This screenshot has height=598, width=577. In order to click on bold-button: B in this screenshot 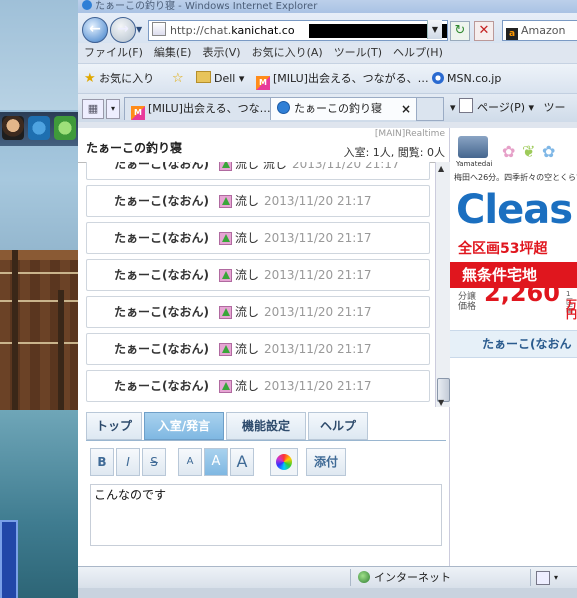, I will do `click(102, 462)`.